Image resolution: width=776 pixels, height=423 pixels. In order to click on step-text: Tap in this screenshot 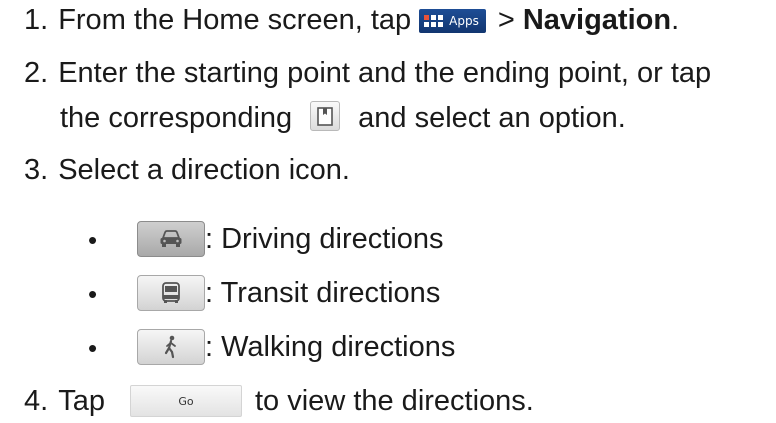, I will do `click(81, 401)`.